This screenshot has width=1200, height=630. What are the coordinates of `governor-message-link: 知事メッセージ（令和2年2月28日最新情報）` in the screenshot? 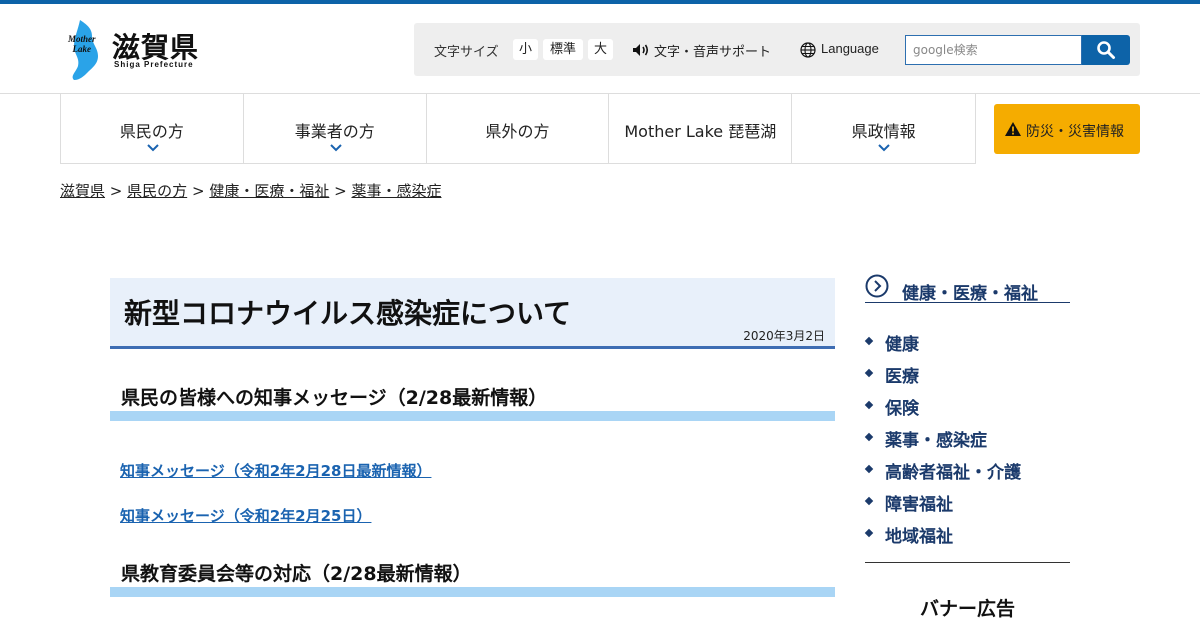 It's located at (275, 470).